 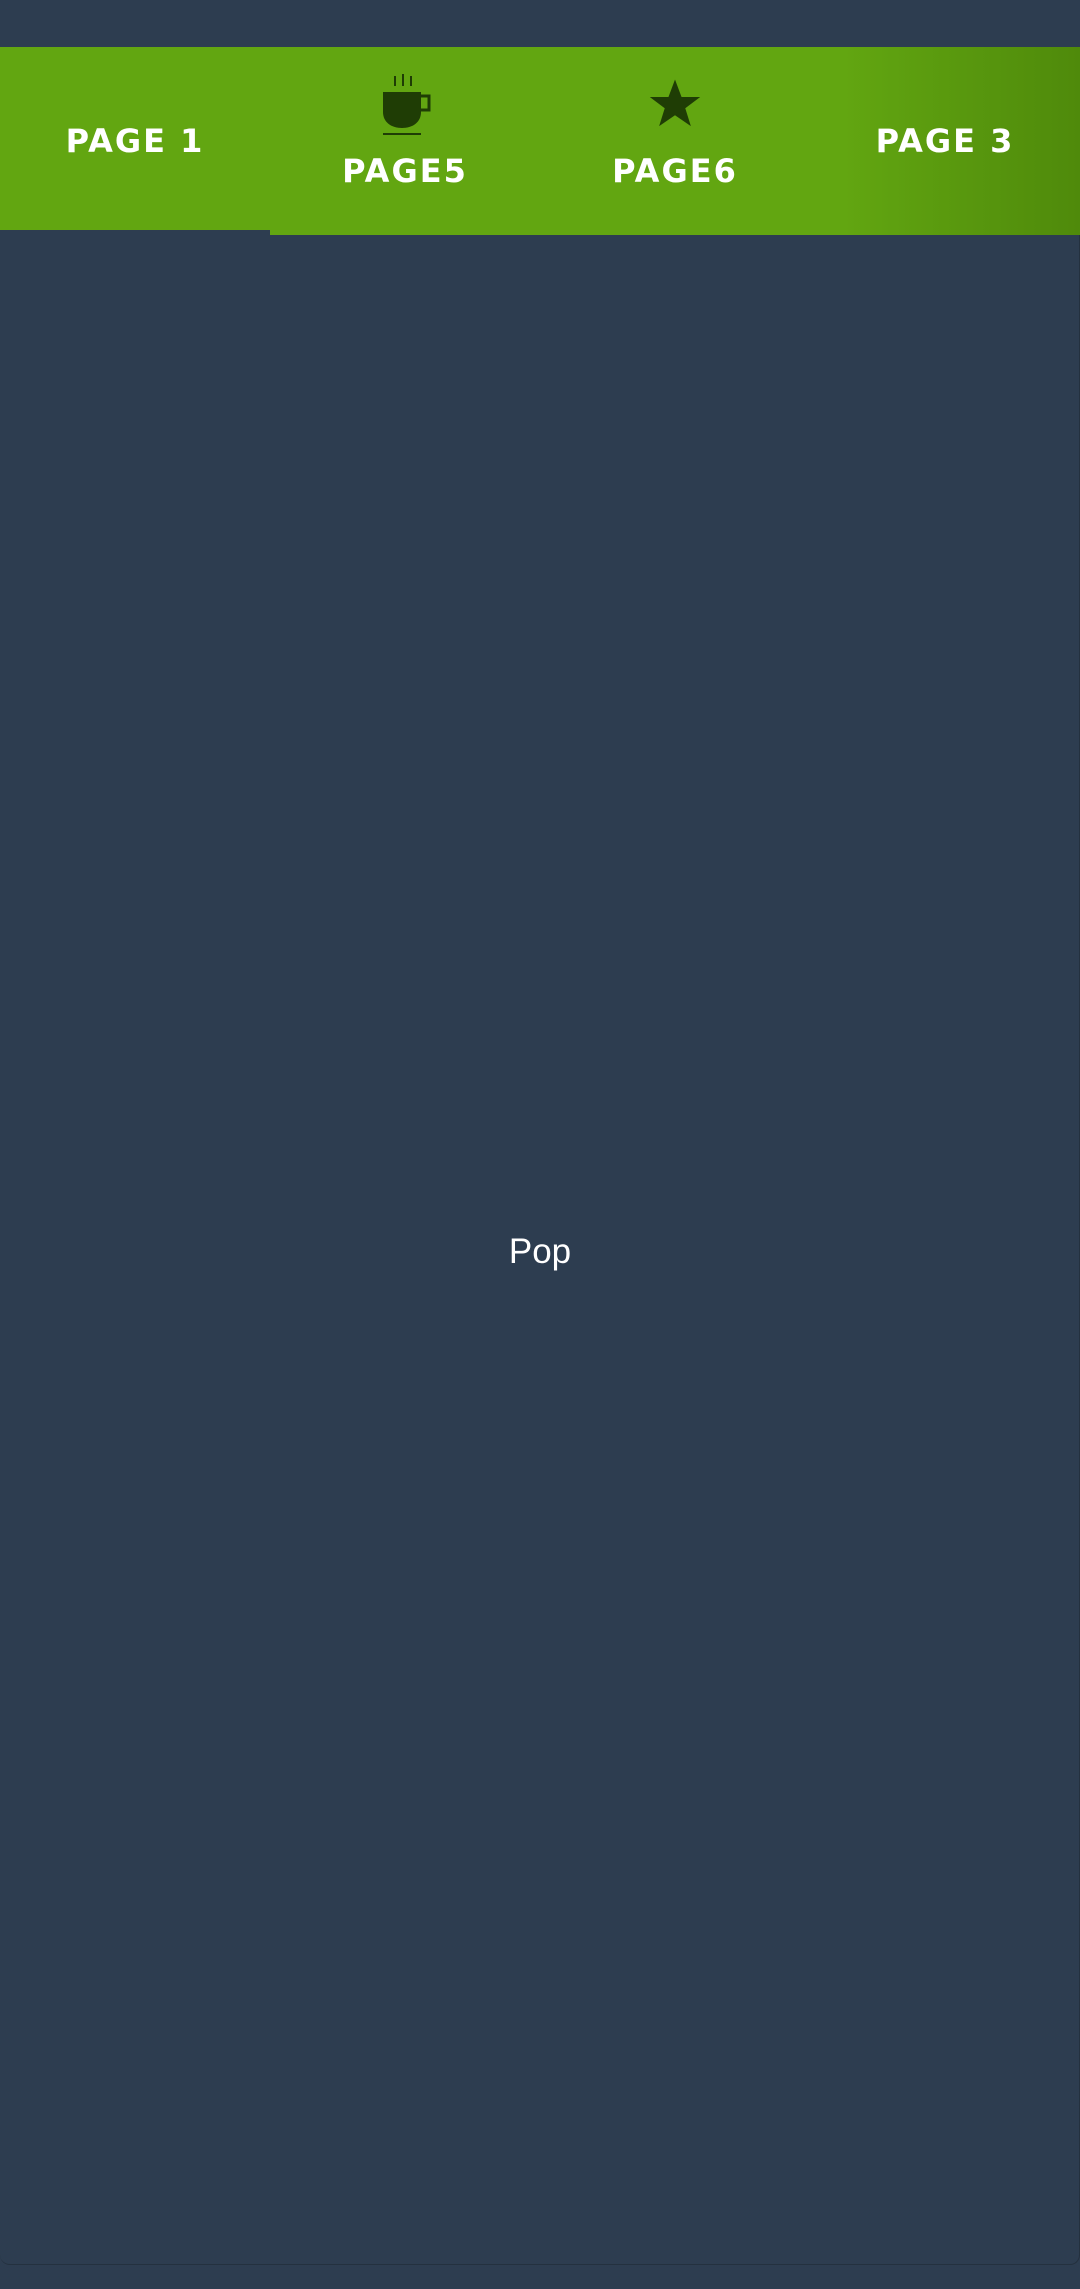 I want to click on coffee-cup-icon, so click(x=405, y=104).